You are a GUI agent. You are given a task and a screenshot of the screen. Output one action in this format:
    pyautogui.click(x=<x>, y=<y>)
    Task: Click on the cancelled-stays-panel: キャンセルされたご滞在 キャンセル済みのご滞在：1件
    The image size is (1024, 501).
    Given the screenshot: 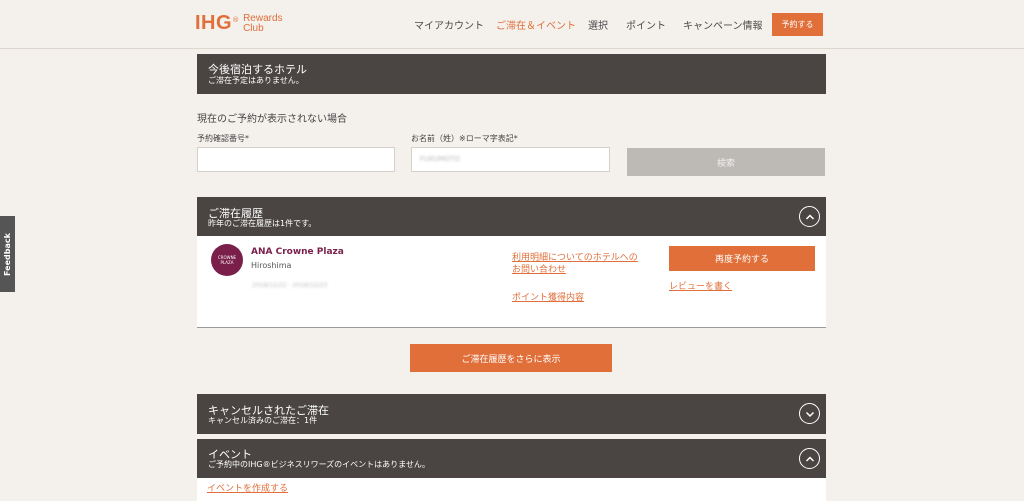 What is the action you would take?
    pyautogui.click(x=511, y=414)
    